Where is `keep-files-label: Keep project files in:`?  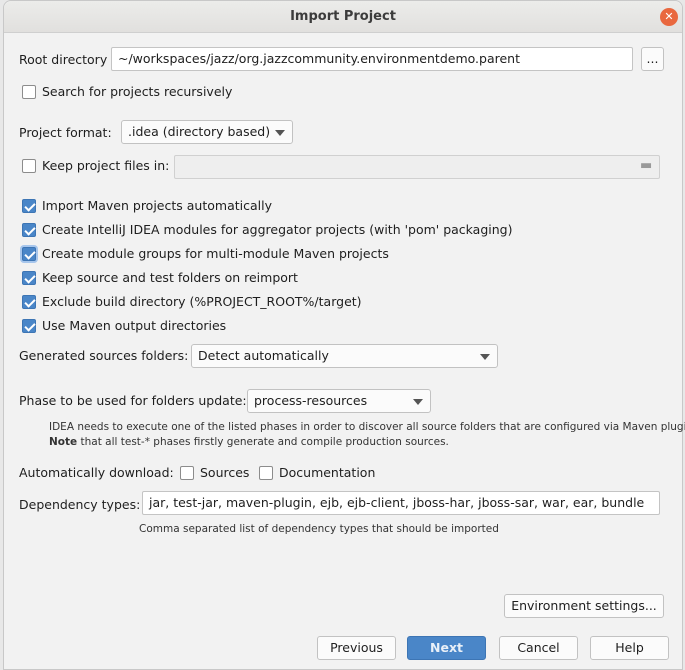
keep-files-label: Keep project files in: is located at coordinates (106, 165).